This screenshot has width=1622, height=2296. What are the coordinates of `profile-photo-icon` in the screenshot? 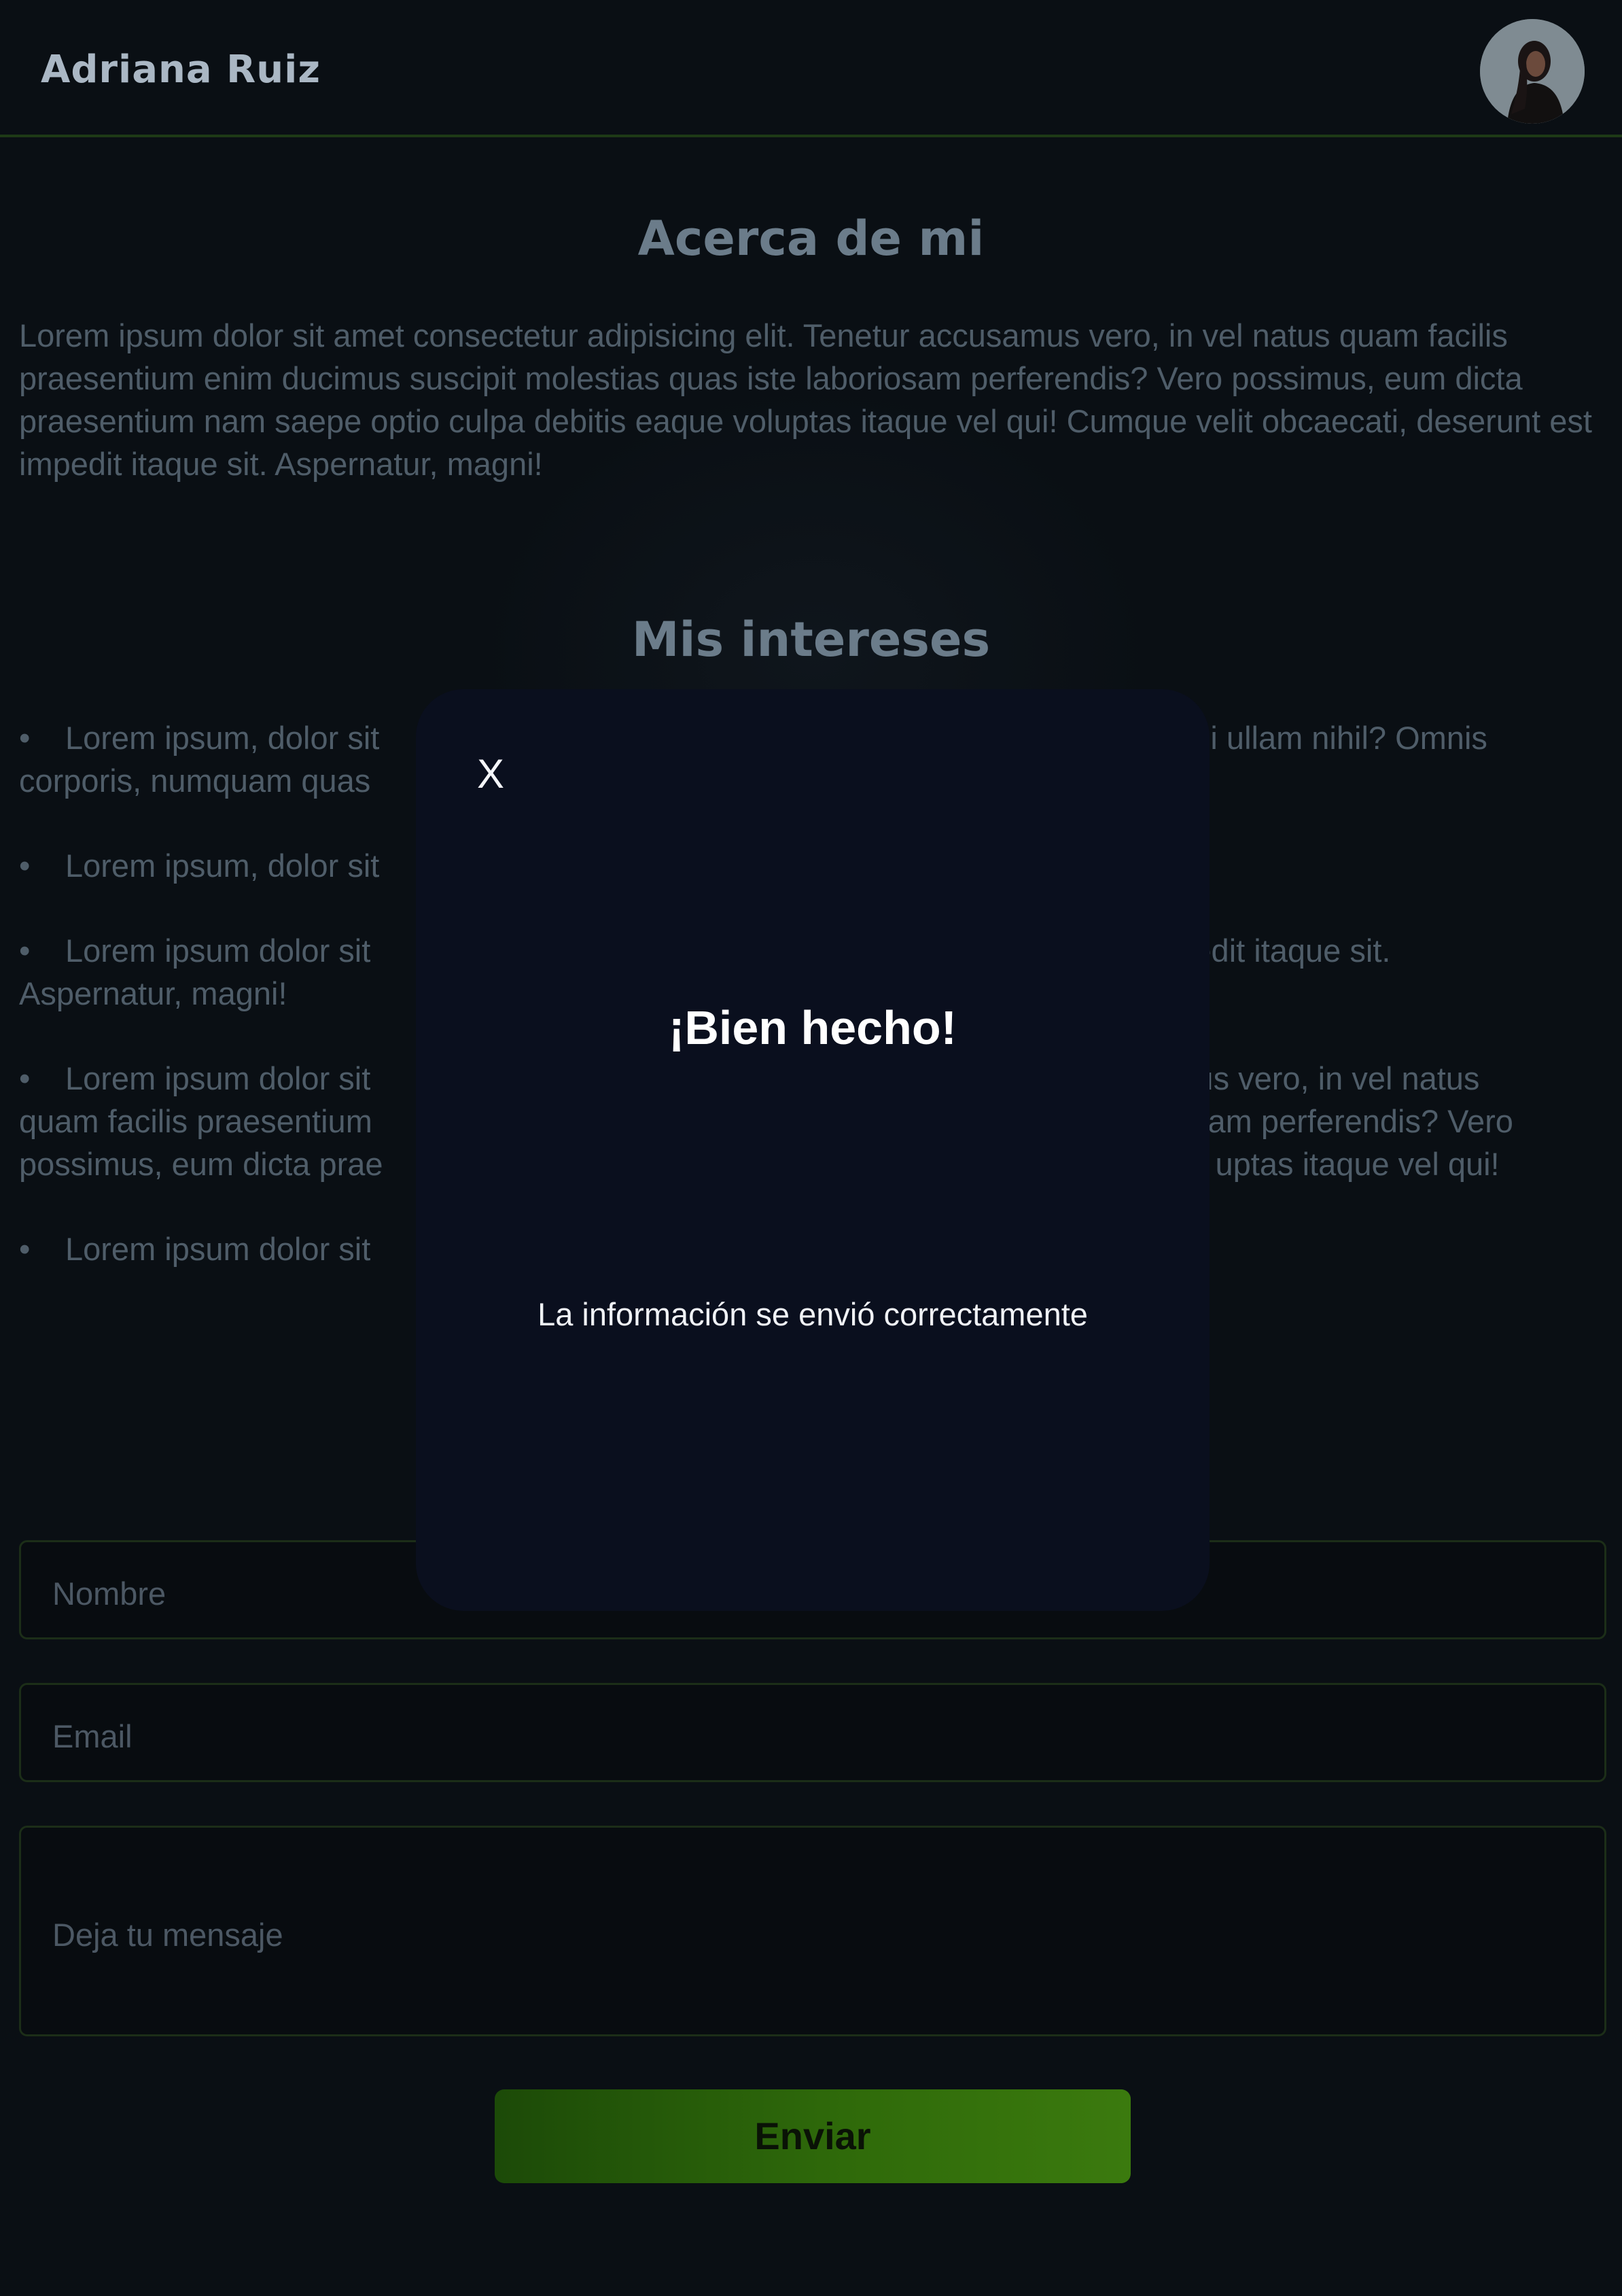 It's located at (1532, 71).